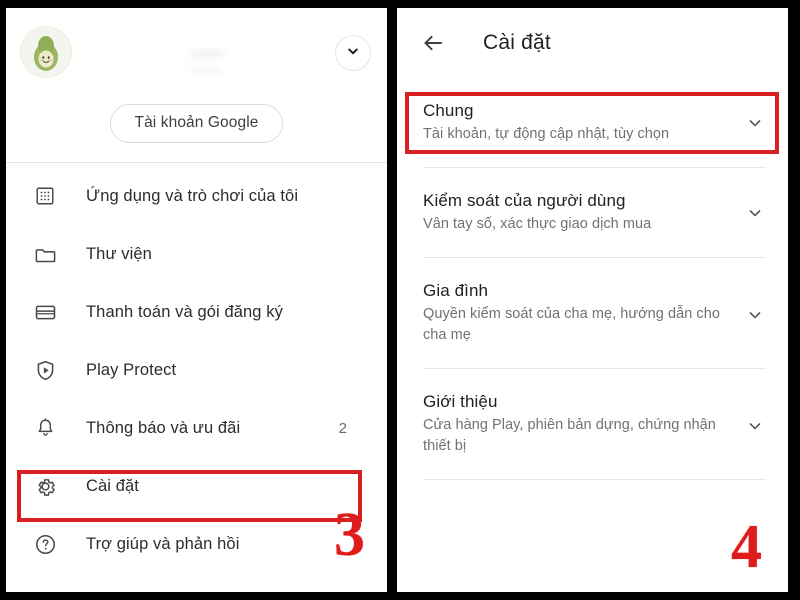 This screenshot has width=800, height=600. What do you see at coordinates (342, 428) in the screenshot?
I see `notification-count-badge: 2` at bounding box center [342, 428].